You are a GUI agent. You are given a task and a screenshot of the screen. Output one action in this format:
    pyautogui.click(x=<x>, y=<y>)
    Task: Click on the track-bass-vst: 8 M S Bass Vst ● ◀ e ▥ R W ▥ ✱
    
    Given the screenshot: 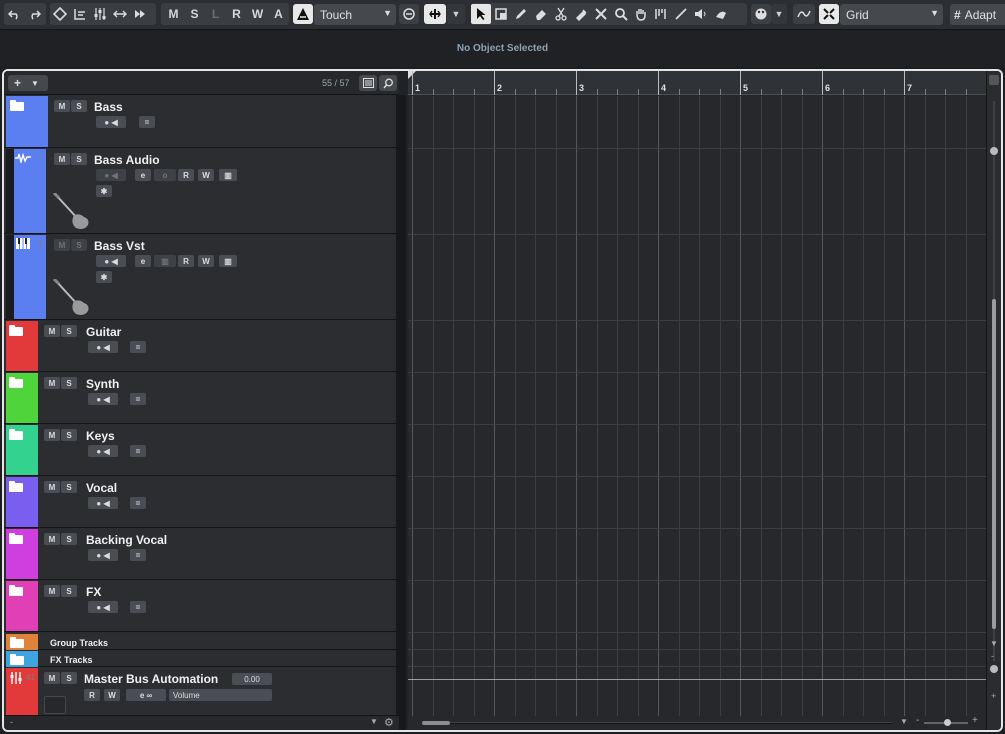 What is the action you would take?
    pyautogui.click(x=202, y=277)
    